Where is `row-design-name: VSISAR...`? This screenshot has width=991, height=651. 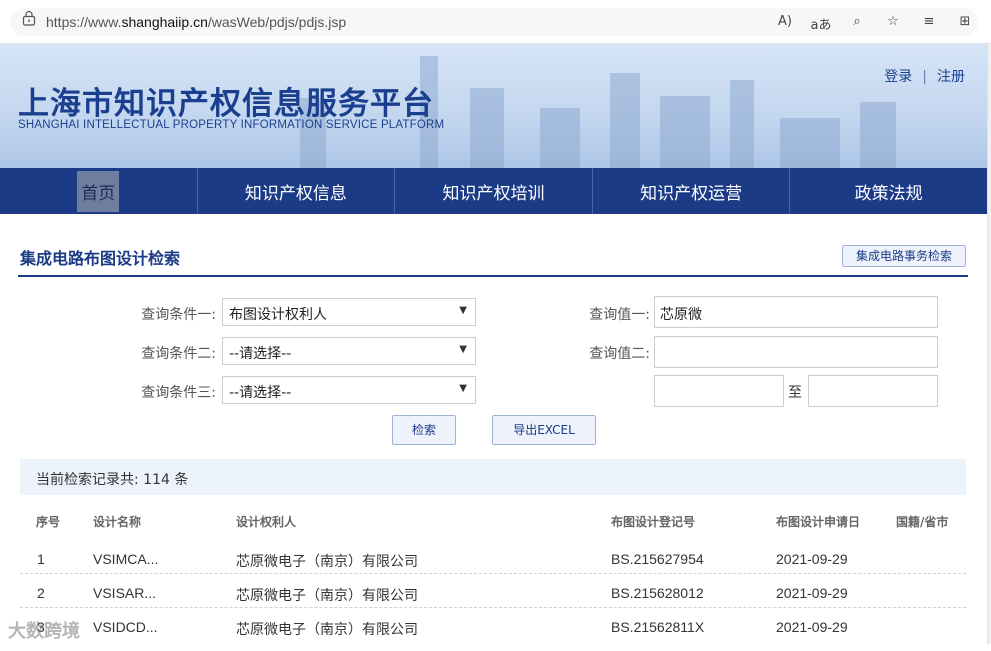
row-design-name: VSISAR... is located at coordinates (124, 593).